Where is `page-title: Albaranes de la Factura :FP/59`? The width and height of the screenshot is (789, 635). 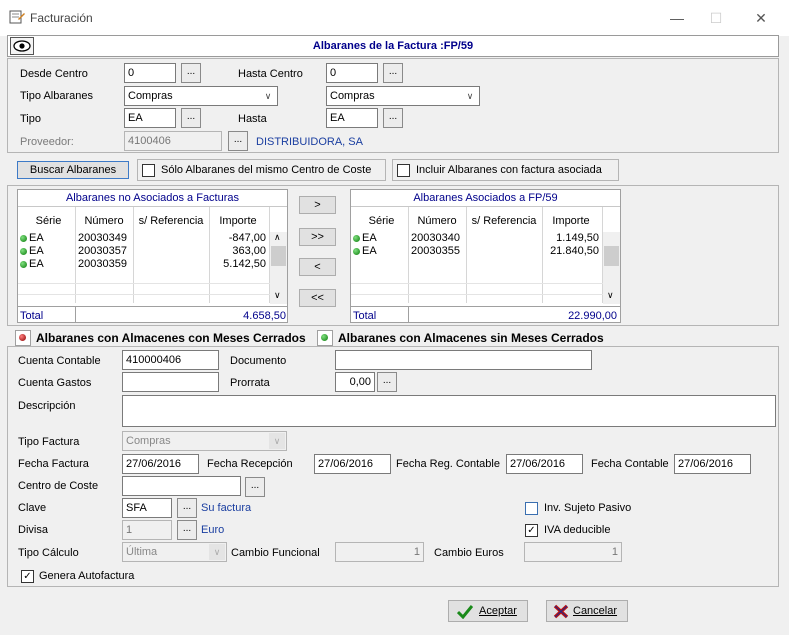 page-title: Albaranes de la Factura :FP/59 is located at coordinates (393, 46).